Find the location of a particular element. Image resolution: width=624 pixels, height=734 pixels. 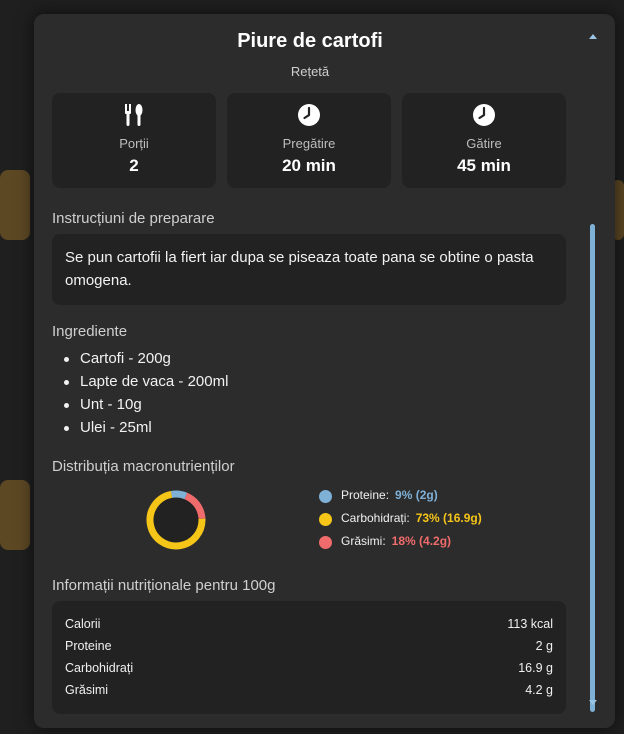

legend-value: 9% (2g) is located at coordinates (416, 495).